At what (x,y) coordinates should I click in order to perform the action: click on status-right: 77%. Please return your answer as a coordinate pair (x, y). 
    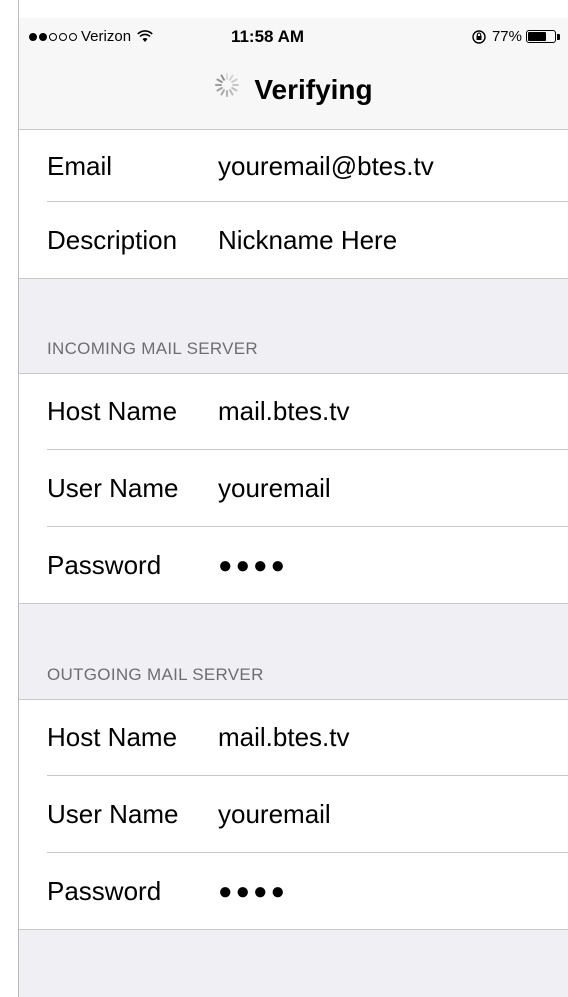
    Looking at the image, I should click on (516, 36).